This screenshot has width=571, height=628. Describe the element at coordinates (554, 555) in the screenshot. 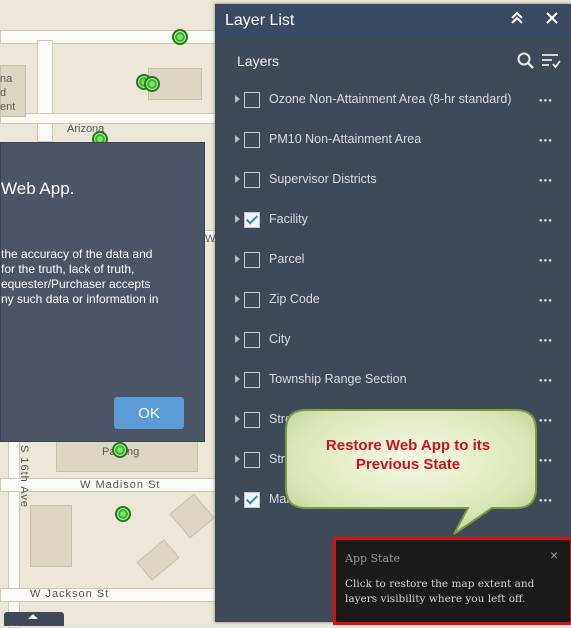

I see `close-icon: ×` at that location.